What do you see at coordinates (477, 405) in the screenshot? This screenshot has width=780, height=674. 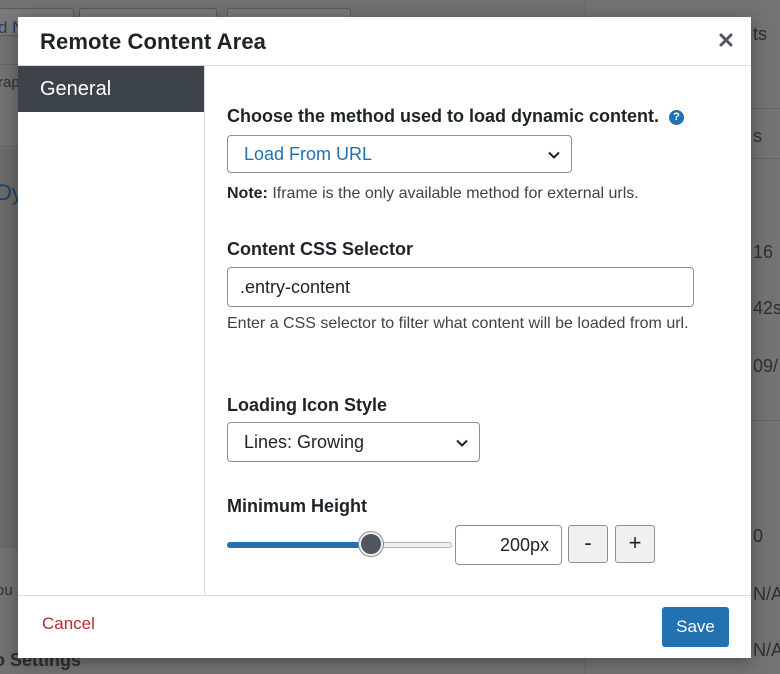 I see `icon-style-label-row: Loading Icon Style` at bounding box center [477, 405].